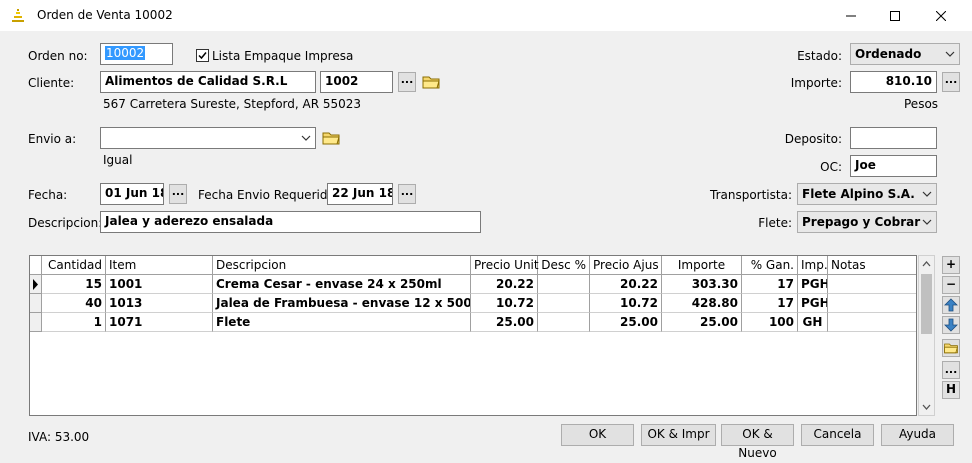 The width and height of the screenshot is (972, 463). What do you see at coordinates (159, 303) in the screenshot?
I see `cell-item: 1013` at bounding box center [159, 303].